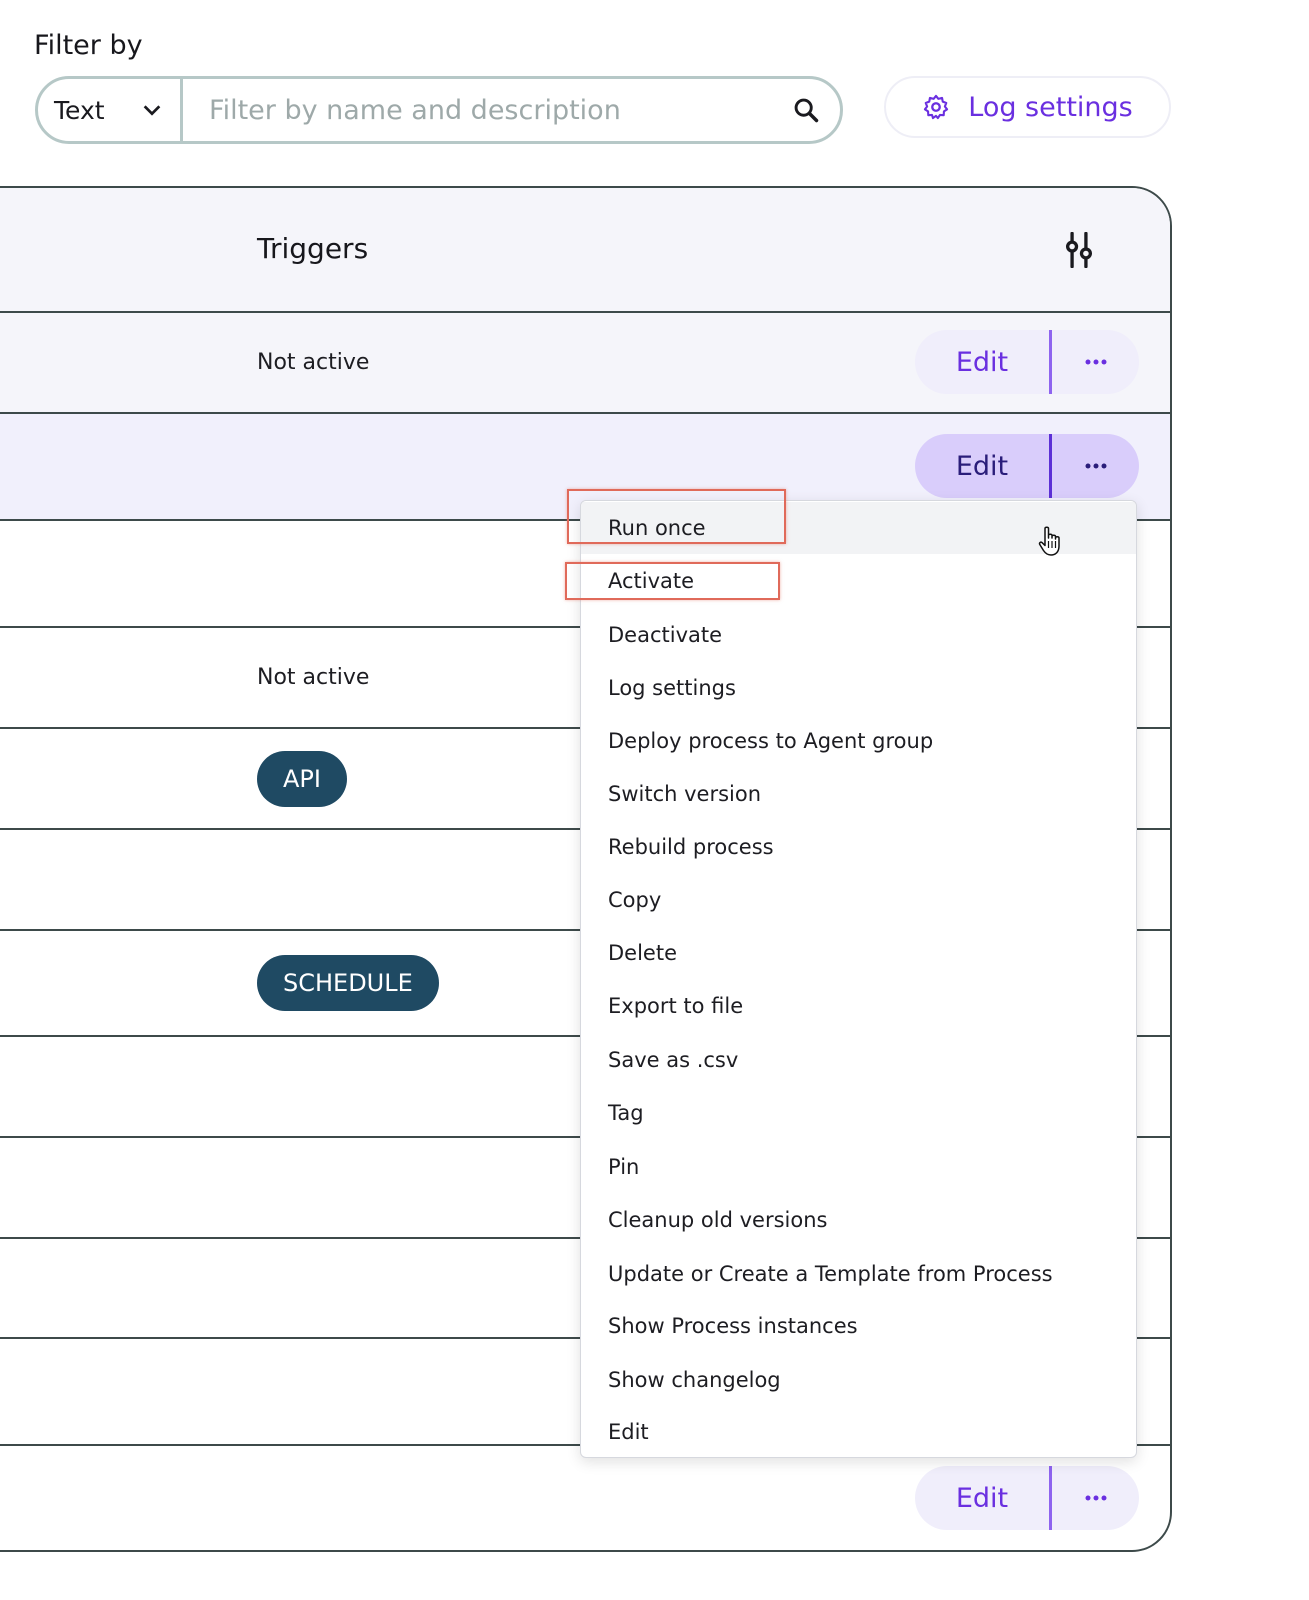 This screenshot has height=1600, width=1309. What do you see at coordinates (858, 1060) in the screenshot?
I see `menu-item-save-as-csv: Save as .csv` at bounding box center [858, 1060].